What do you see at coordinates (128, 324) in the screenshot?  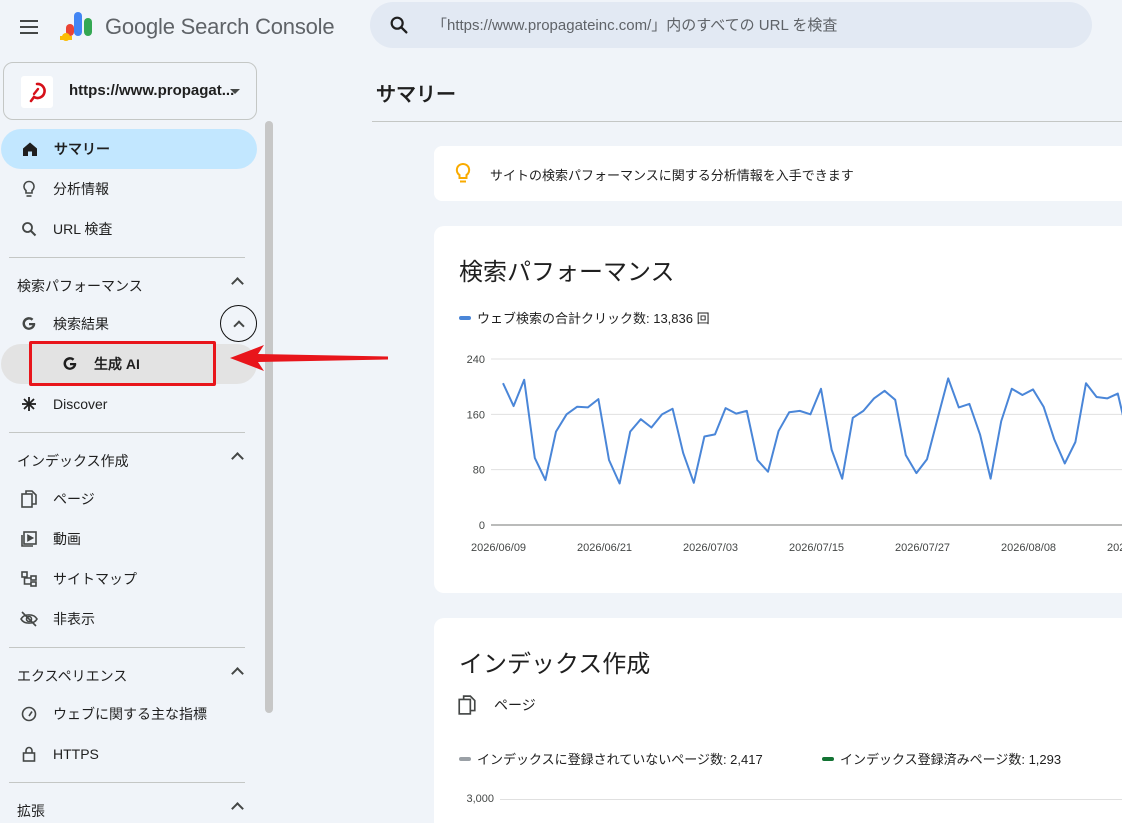 I see `sidebar-item-search-results: 検索結果` at bounding box center [128, 324].